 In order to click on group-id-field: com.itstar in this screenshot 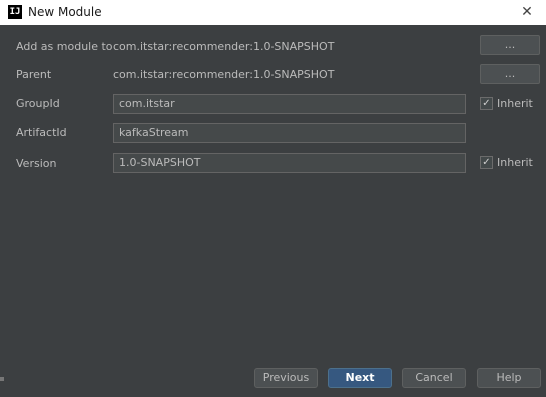, I will do `click(289, 104)`.